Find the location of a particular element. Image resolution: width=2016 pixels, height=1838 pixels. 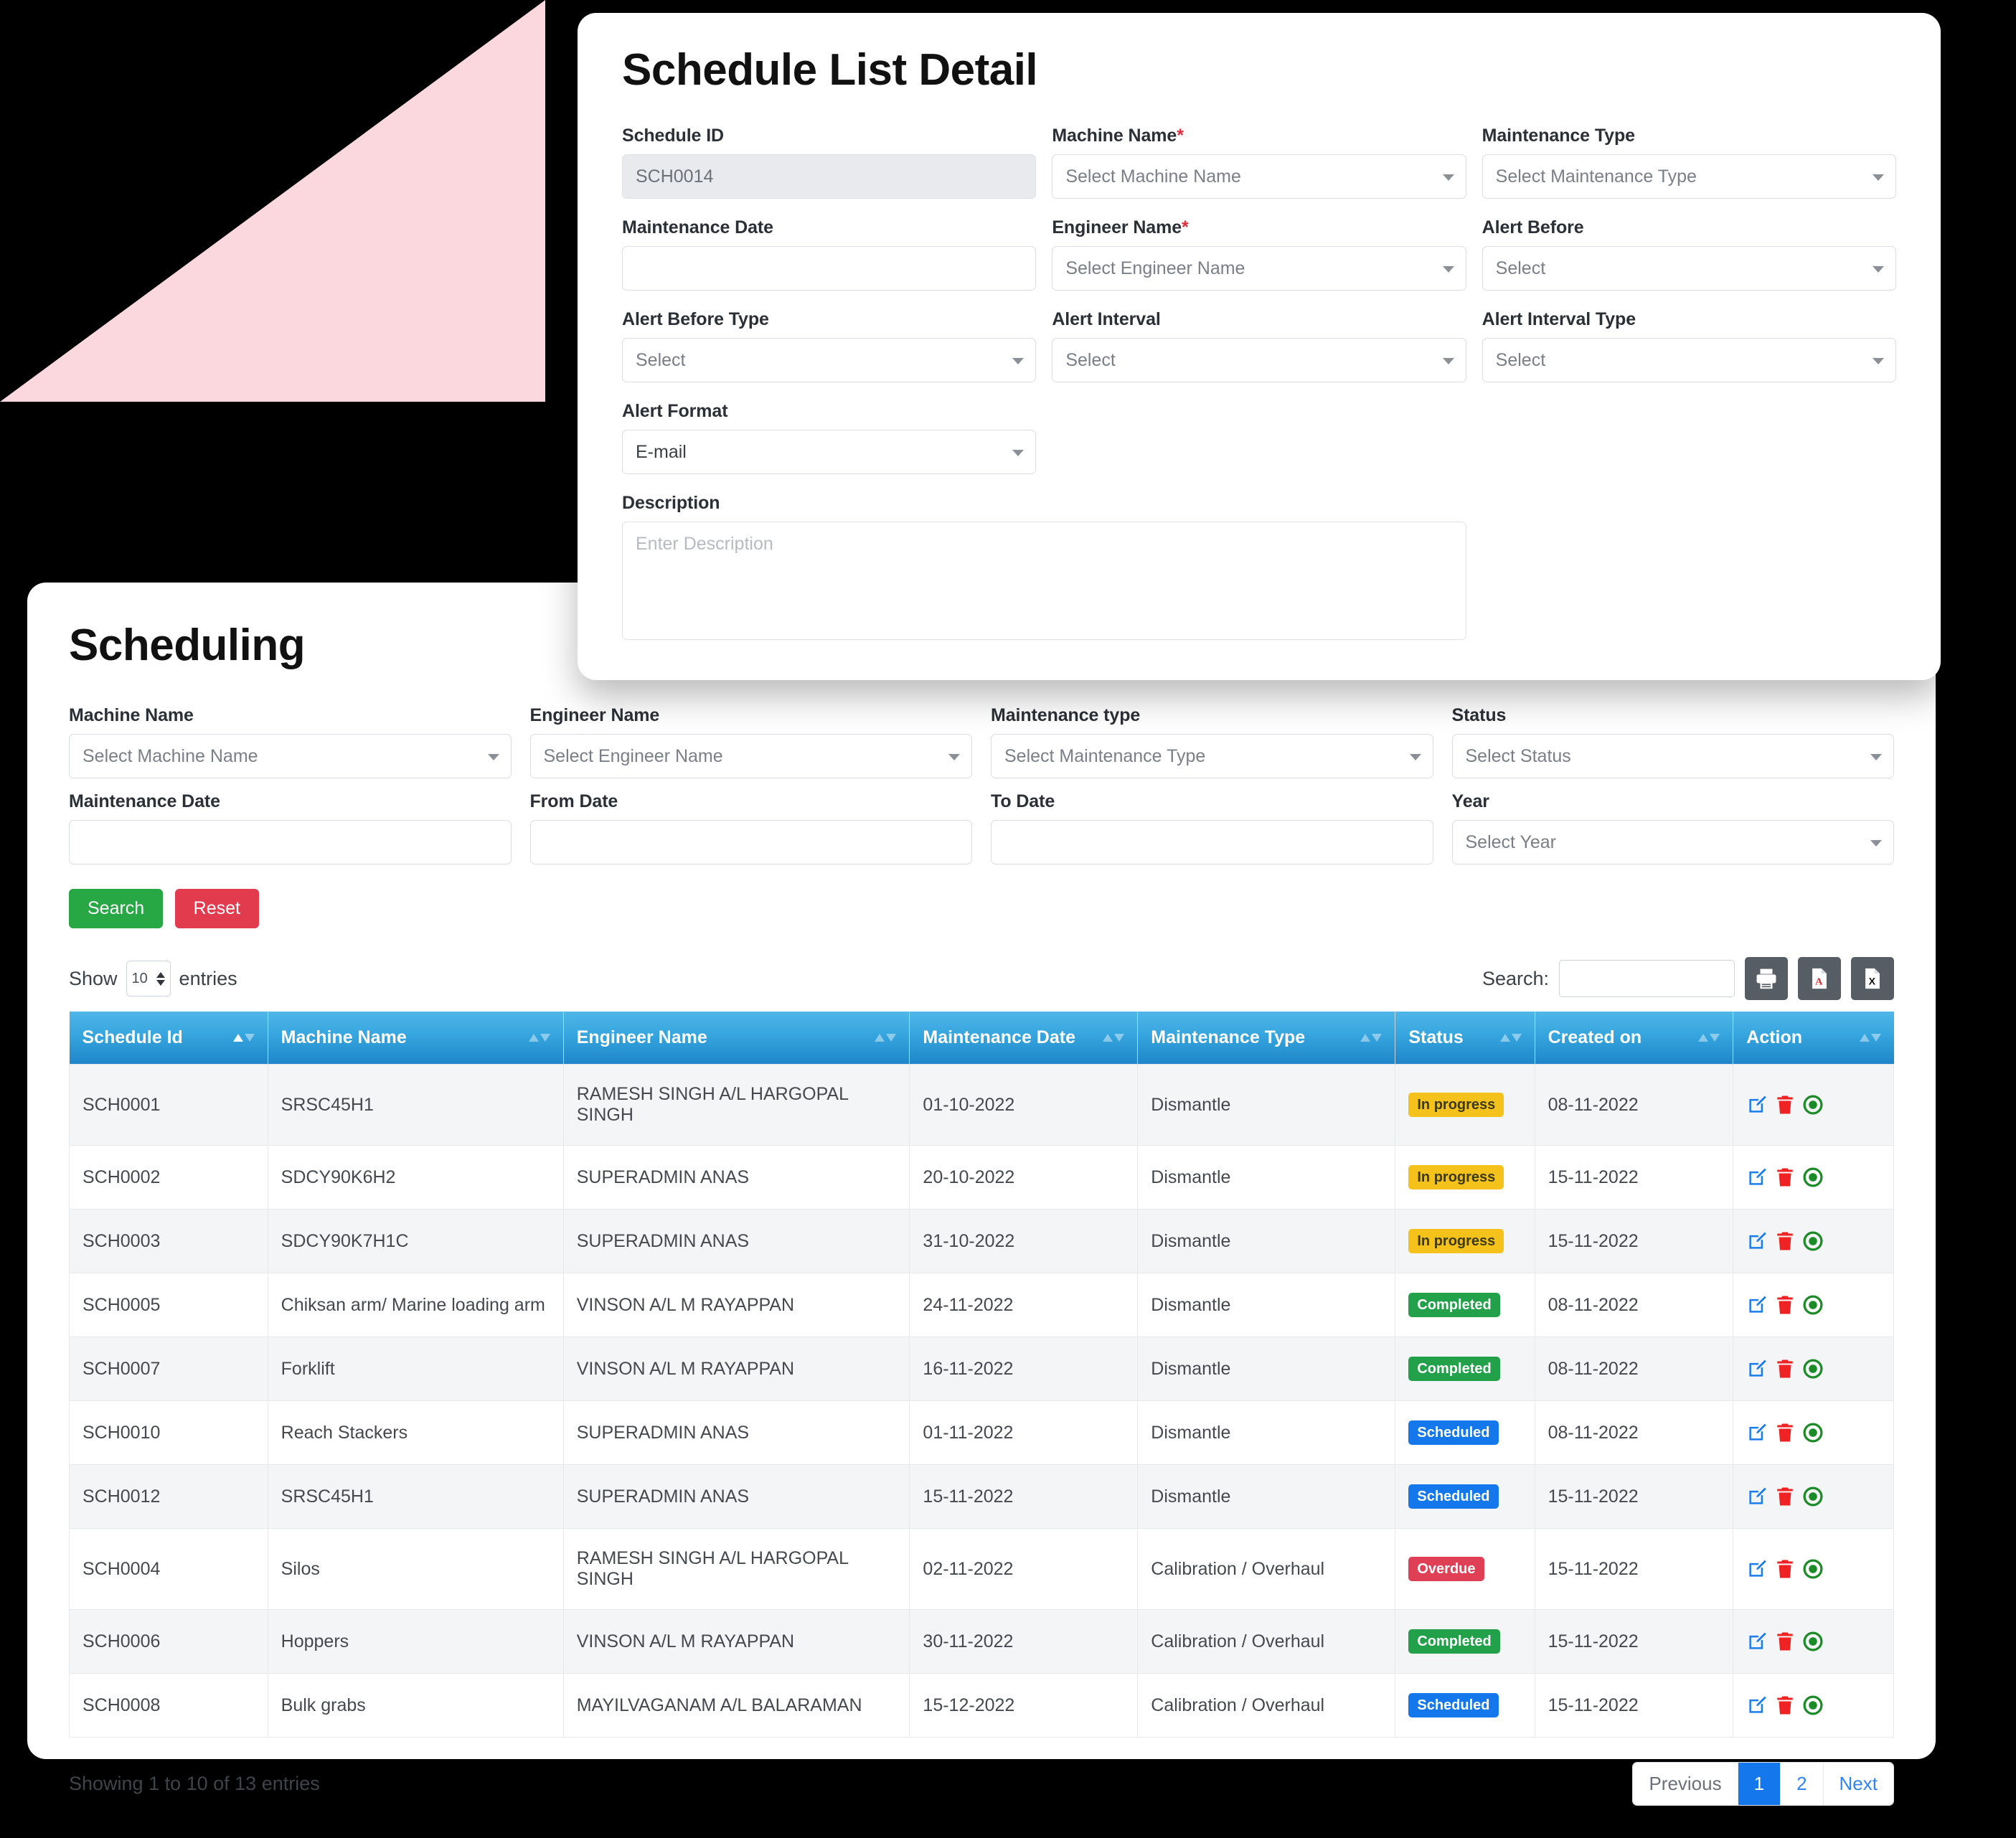

field-alert-interval-type: Alert Interval Type Select is located at coordinates (1689, 345).